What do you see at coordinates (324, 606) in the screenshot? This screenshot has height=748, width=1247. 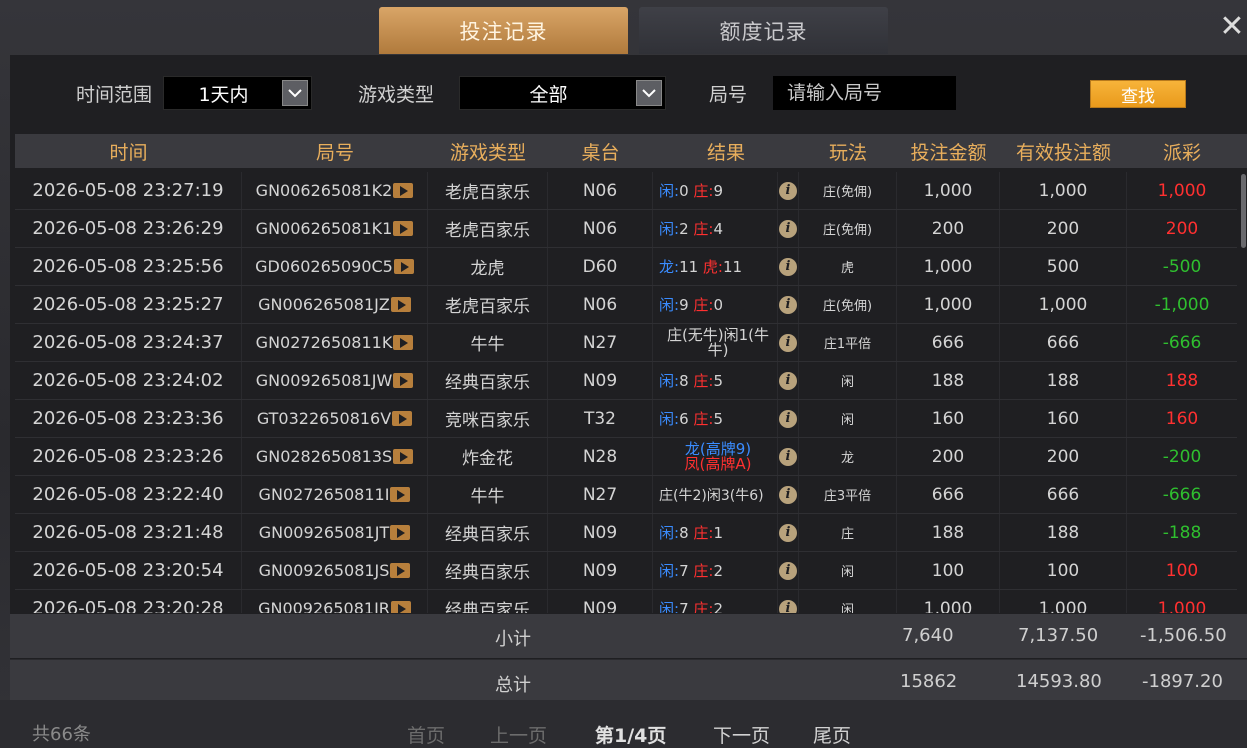 I see `round-id-text: GN009265081JR` at bounding box center [324, 606].